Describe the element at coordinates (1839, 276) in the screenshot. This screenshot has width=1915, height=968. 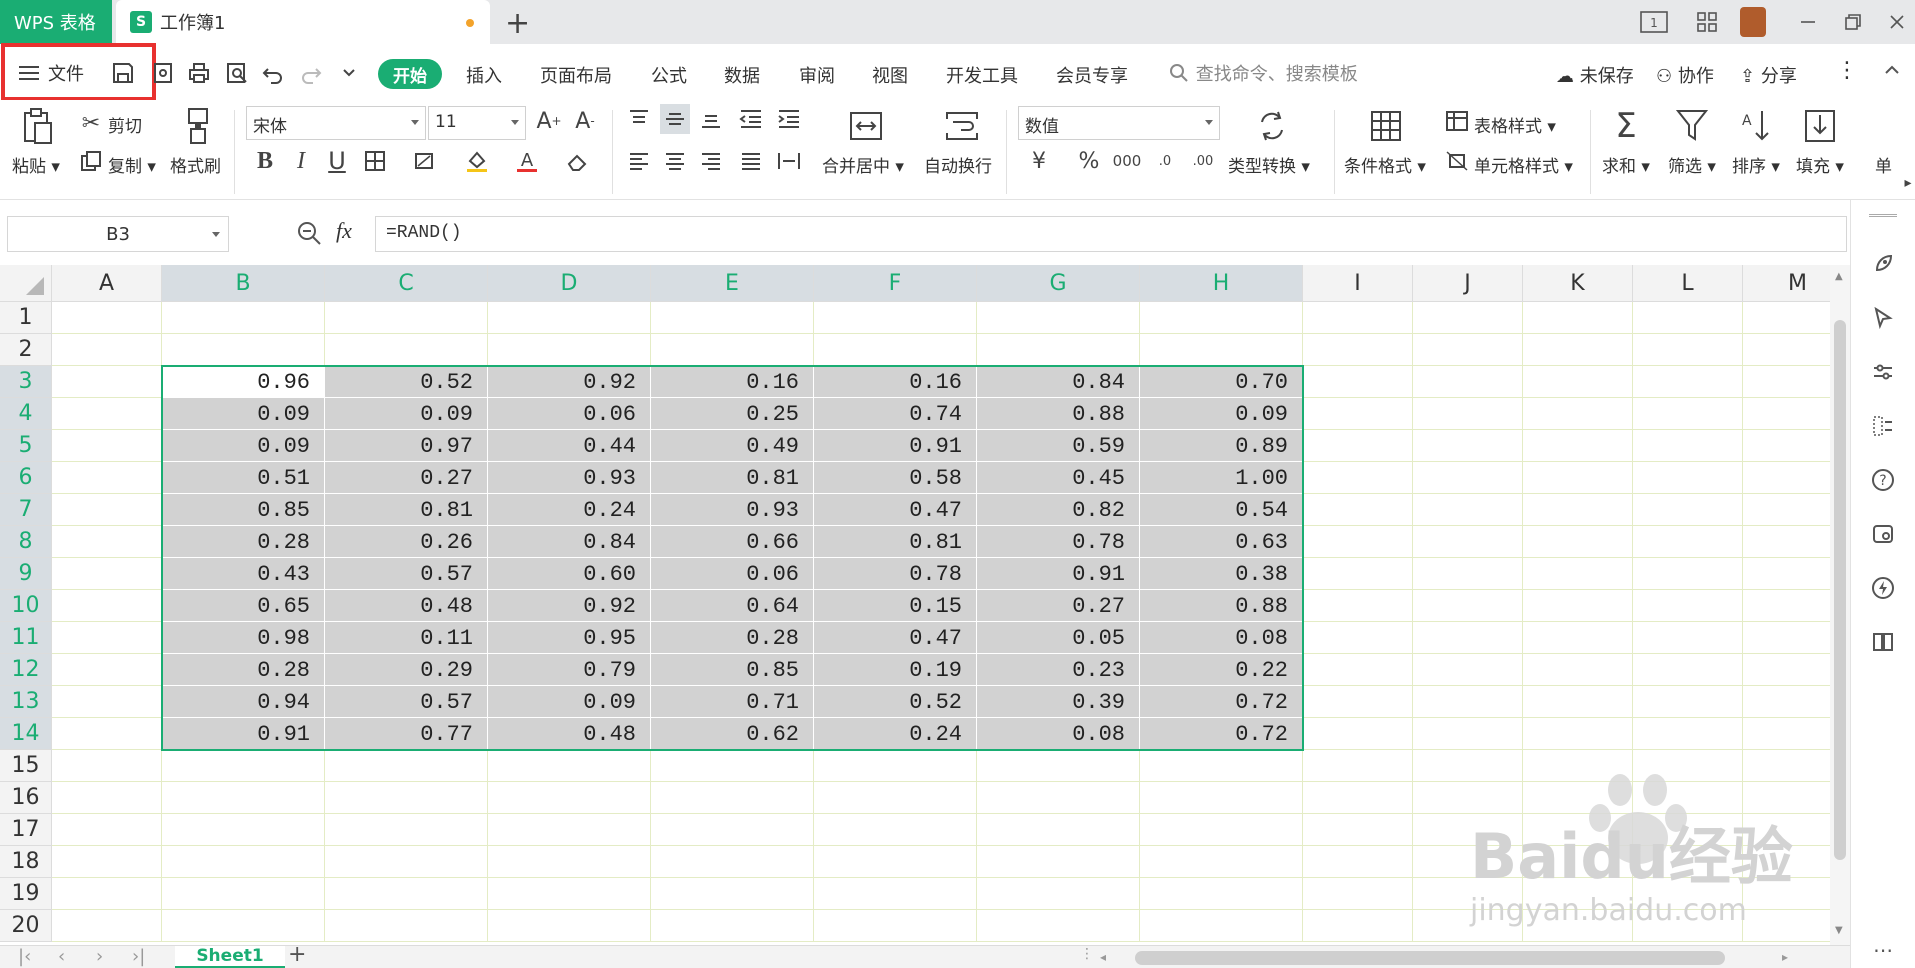
I see `scroll-up-icon: ▲` at that location.